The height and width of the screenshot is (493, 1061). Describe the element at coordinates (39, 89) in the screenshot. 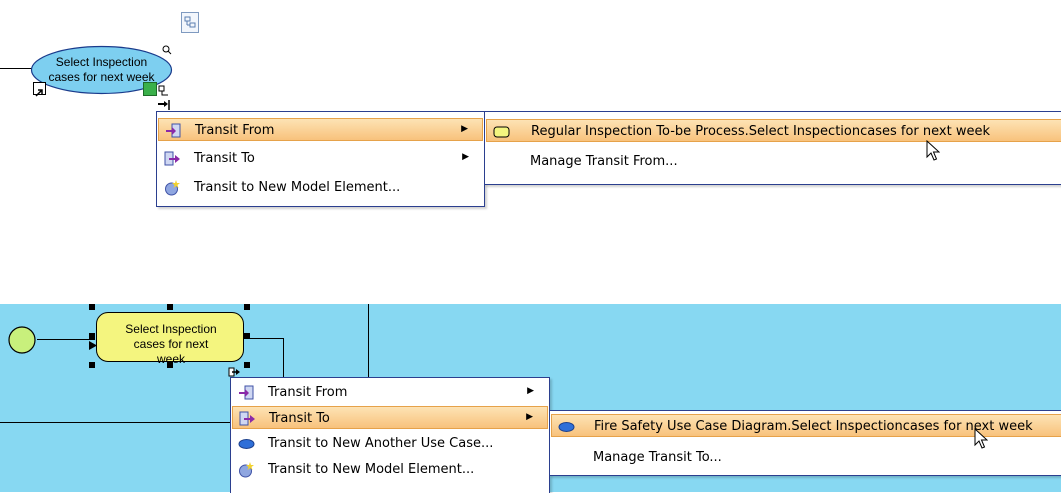

I see `sub-diagram-icon` at that location.